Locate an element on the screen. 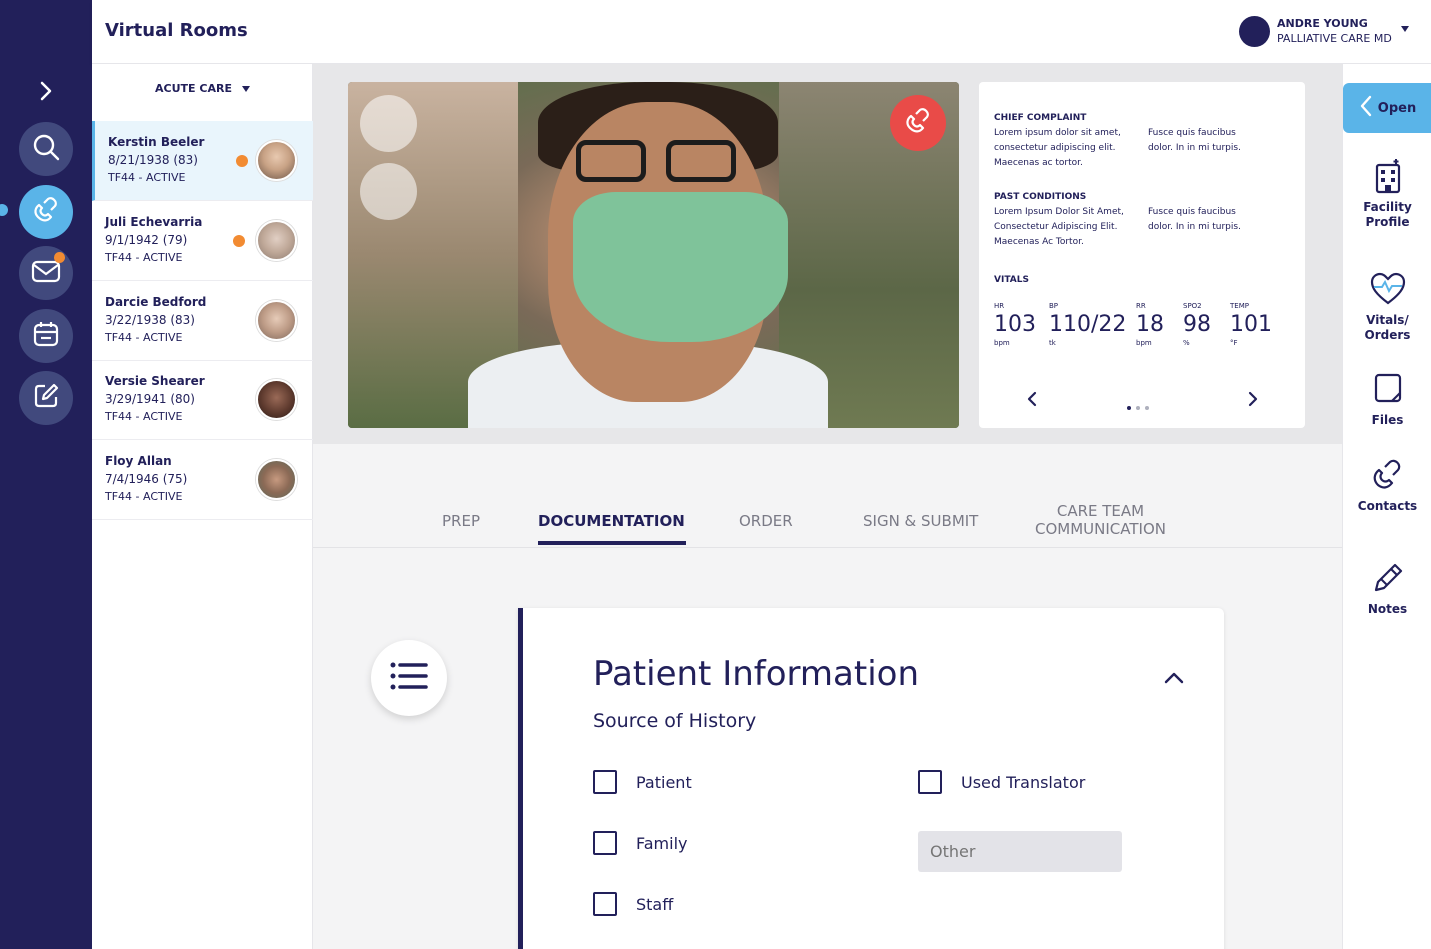  tab-care-team-communication: CARE TEAM COMMUNICATION is located at coordinates (1100, 520).